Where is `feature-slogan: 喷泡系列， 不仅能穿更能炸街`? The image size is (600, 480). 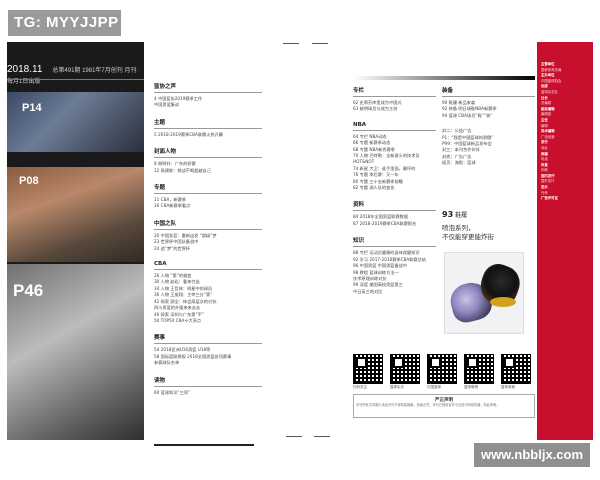 feature-slogan: 喷泡系列， 不仅能穿更能炸街 is located at coordinates (468, 232).